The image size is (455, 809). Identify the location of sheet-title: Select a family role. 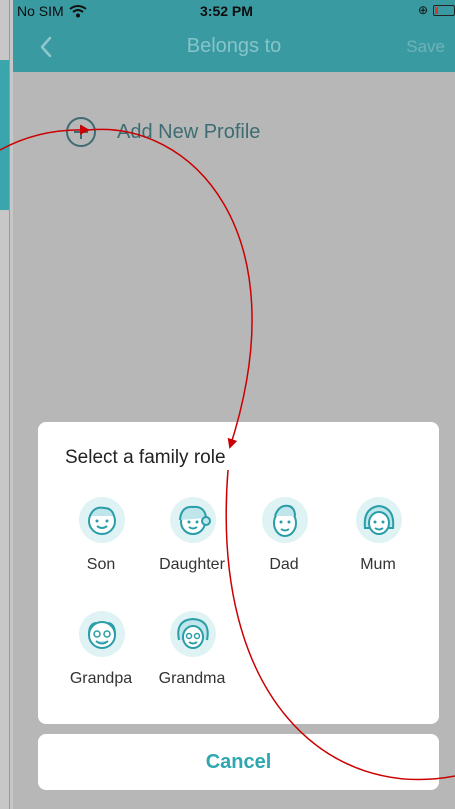
(145, 457).